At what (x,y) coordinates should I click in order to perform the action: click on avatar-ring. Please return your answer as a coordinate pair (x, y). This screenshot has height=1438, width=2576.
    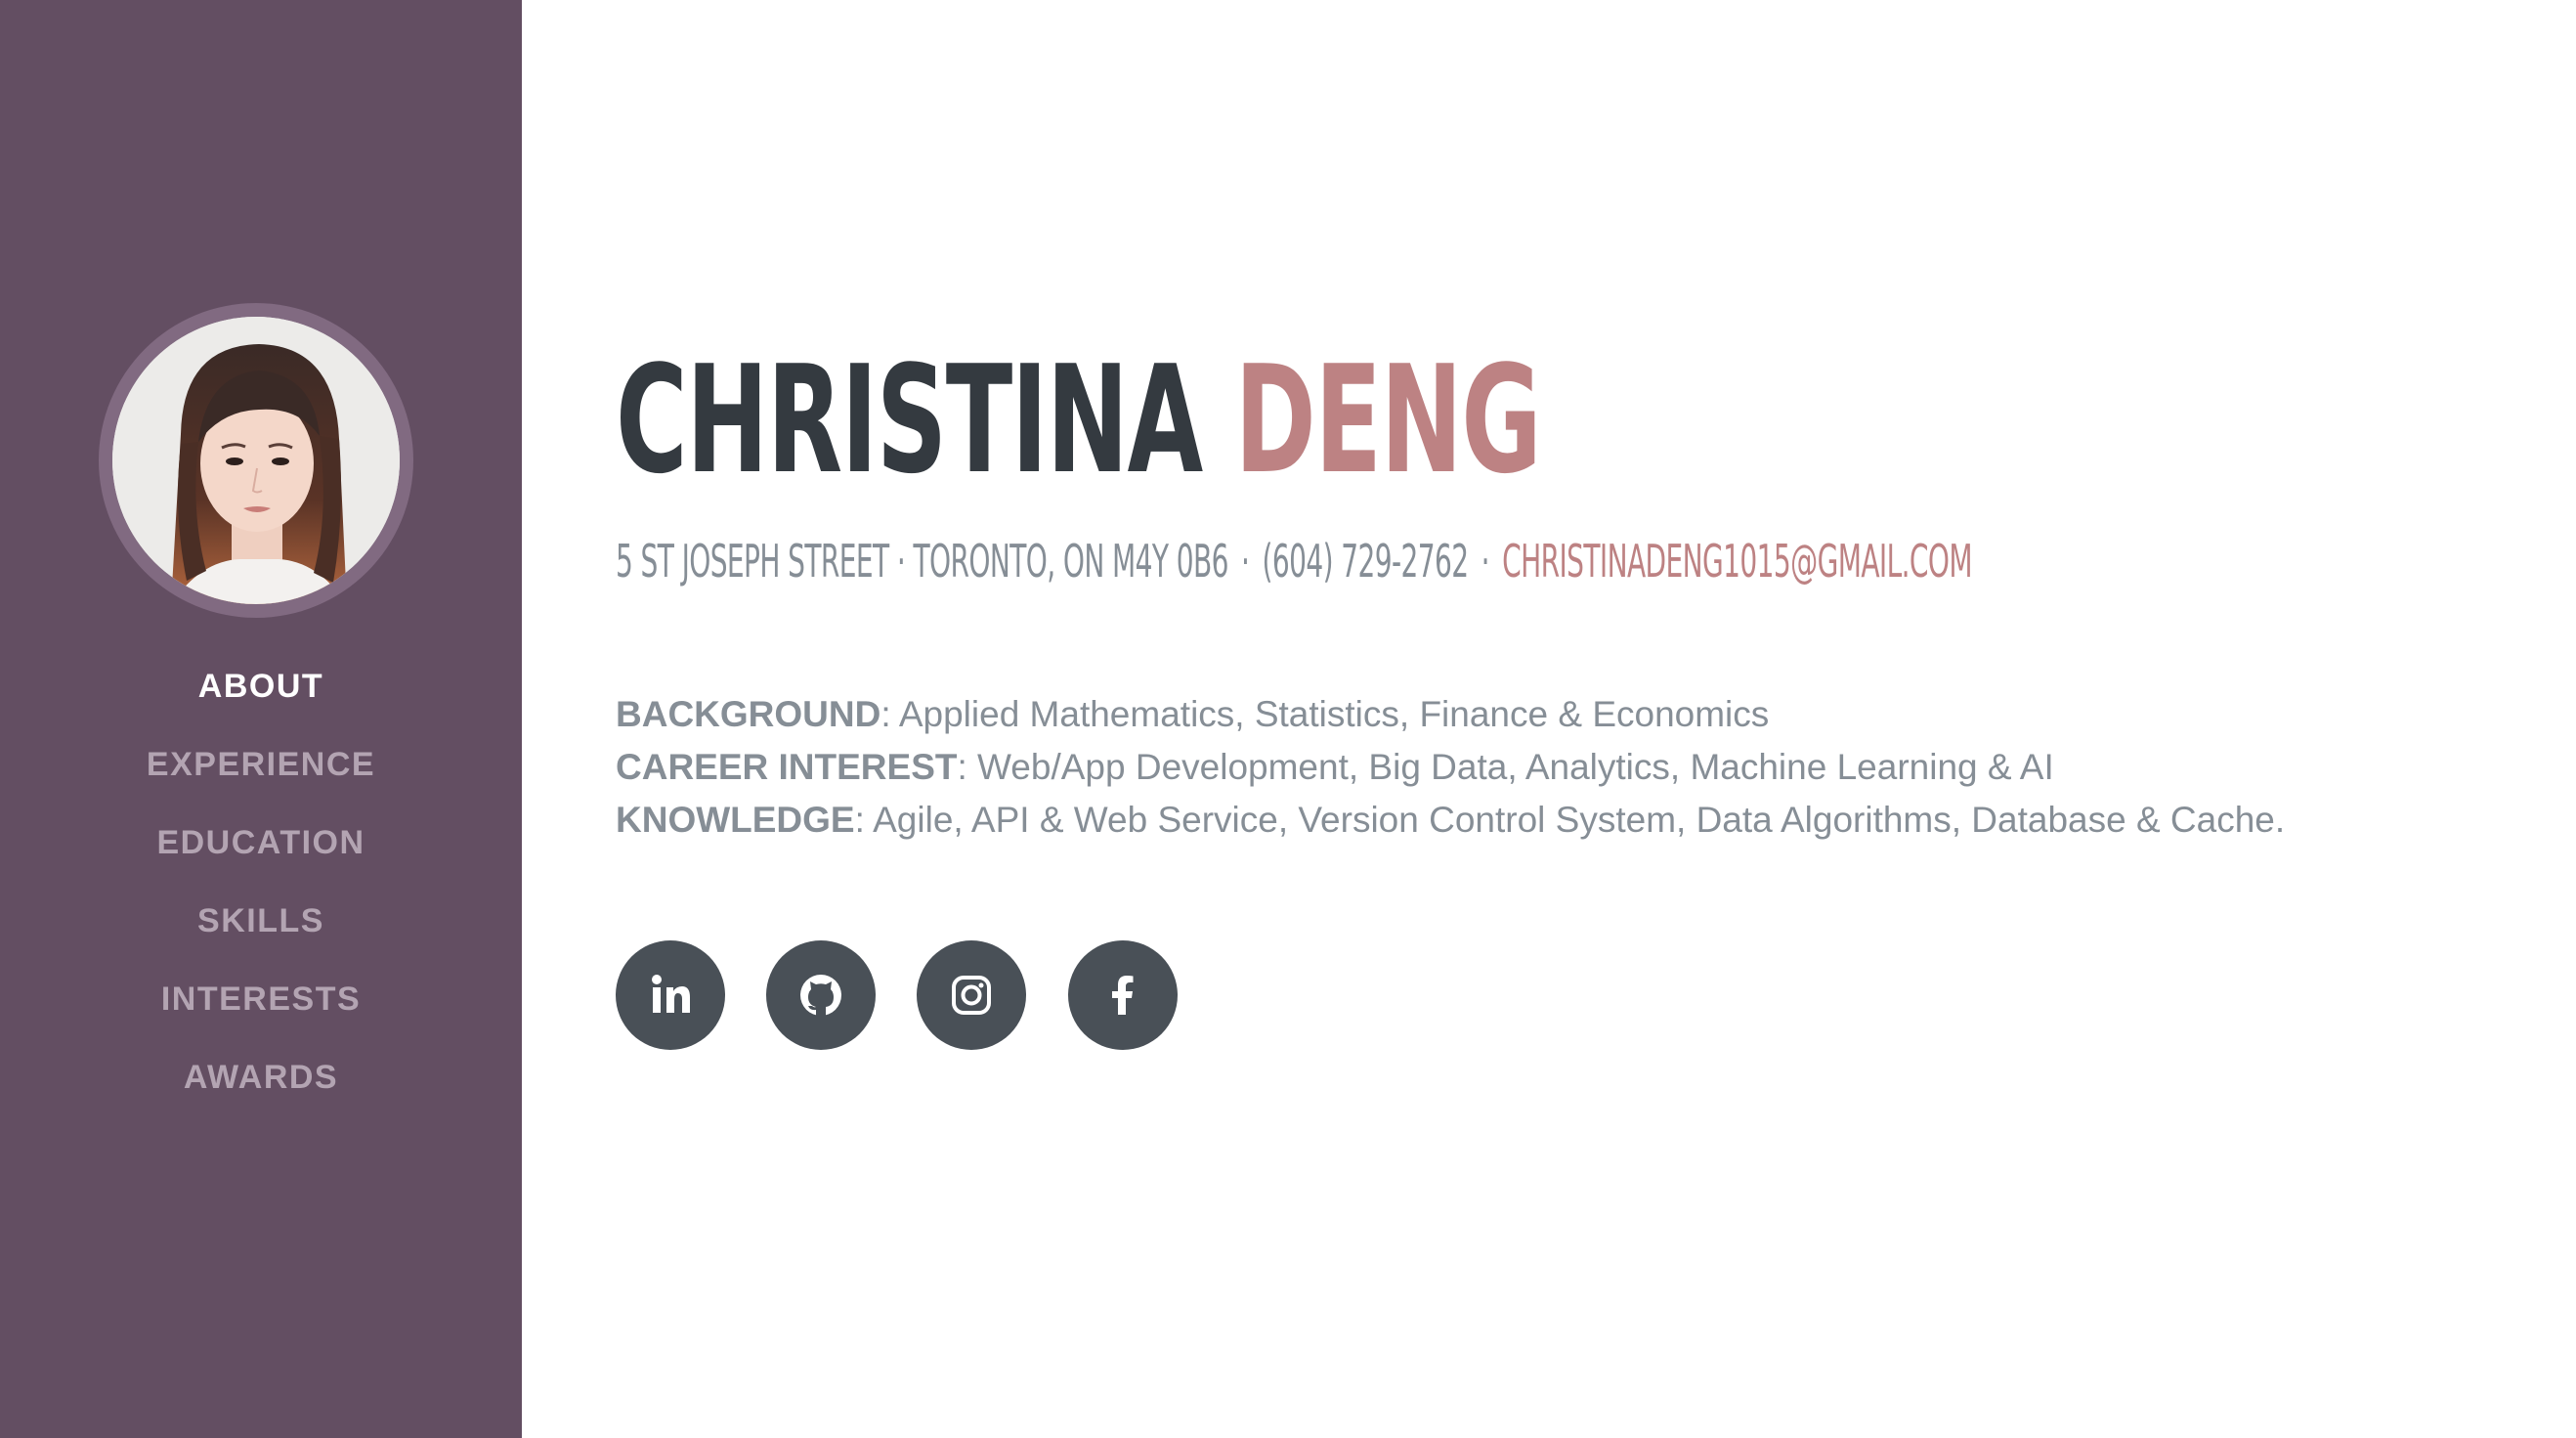
    Looking at the image, I should click on (256, 460).